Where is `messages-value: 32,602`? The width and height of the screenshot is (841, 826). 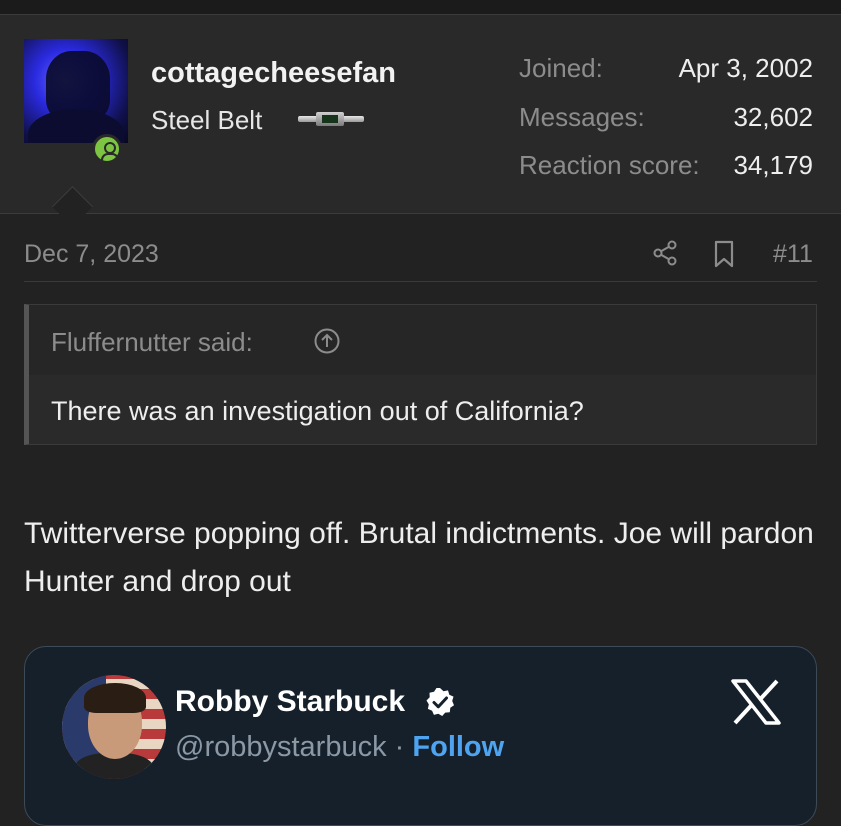
messages-value: 32,602 is located at coordinates (773, 117).